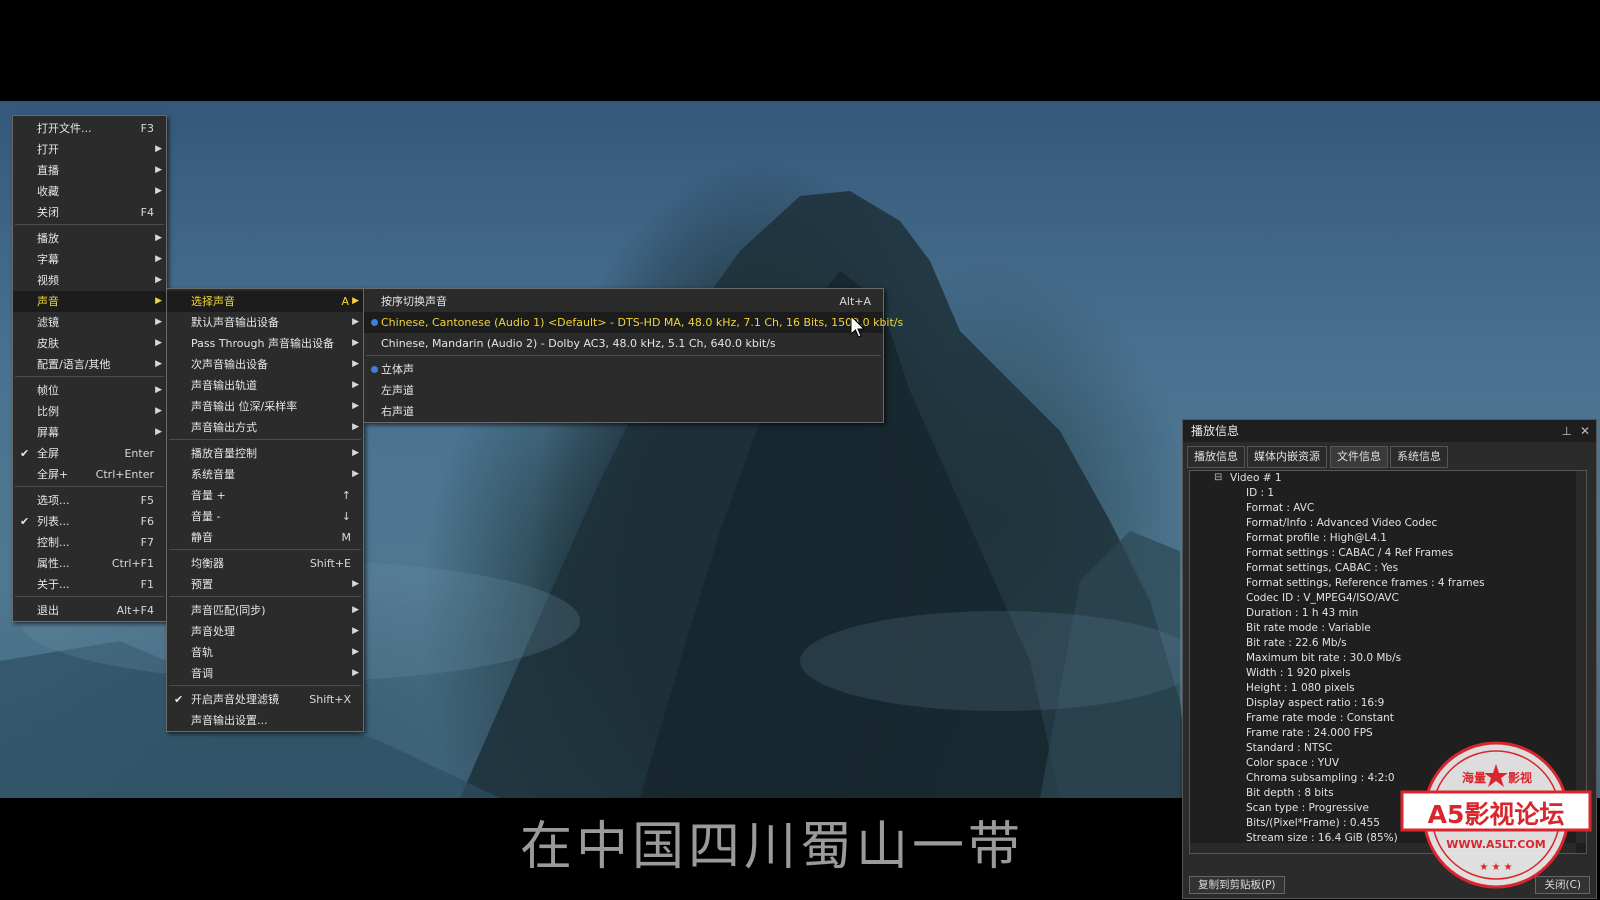 The height and width of the screenshot is (900, 1600). What do you see at coordinates (265, 474) in the screenshot?
I see `sound_menu-item-8: 系统音量 ▶` at bounding box center [265, 474].